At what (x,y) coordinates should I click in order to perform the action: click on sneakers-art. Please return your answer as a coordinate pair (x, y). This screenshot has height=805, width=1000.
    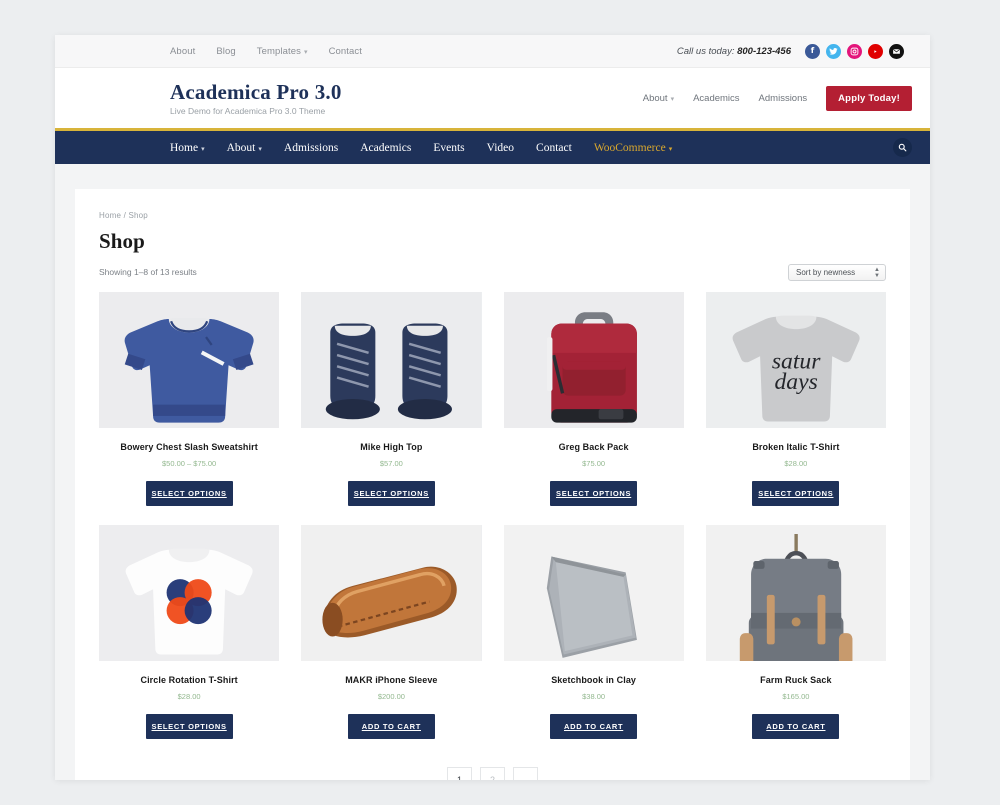
    Looking at the image, I should click on (391, 360).